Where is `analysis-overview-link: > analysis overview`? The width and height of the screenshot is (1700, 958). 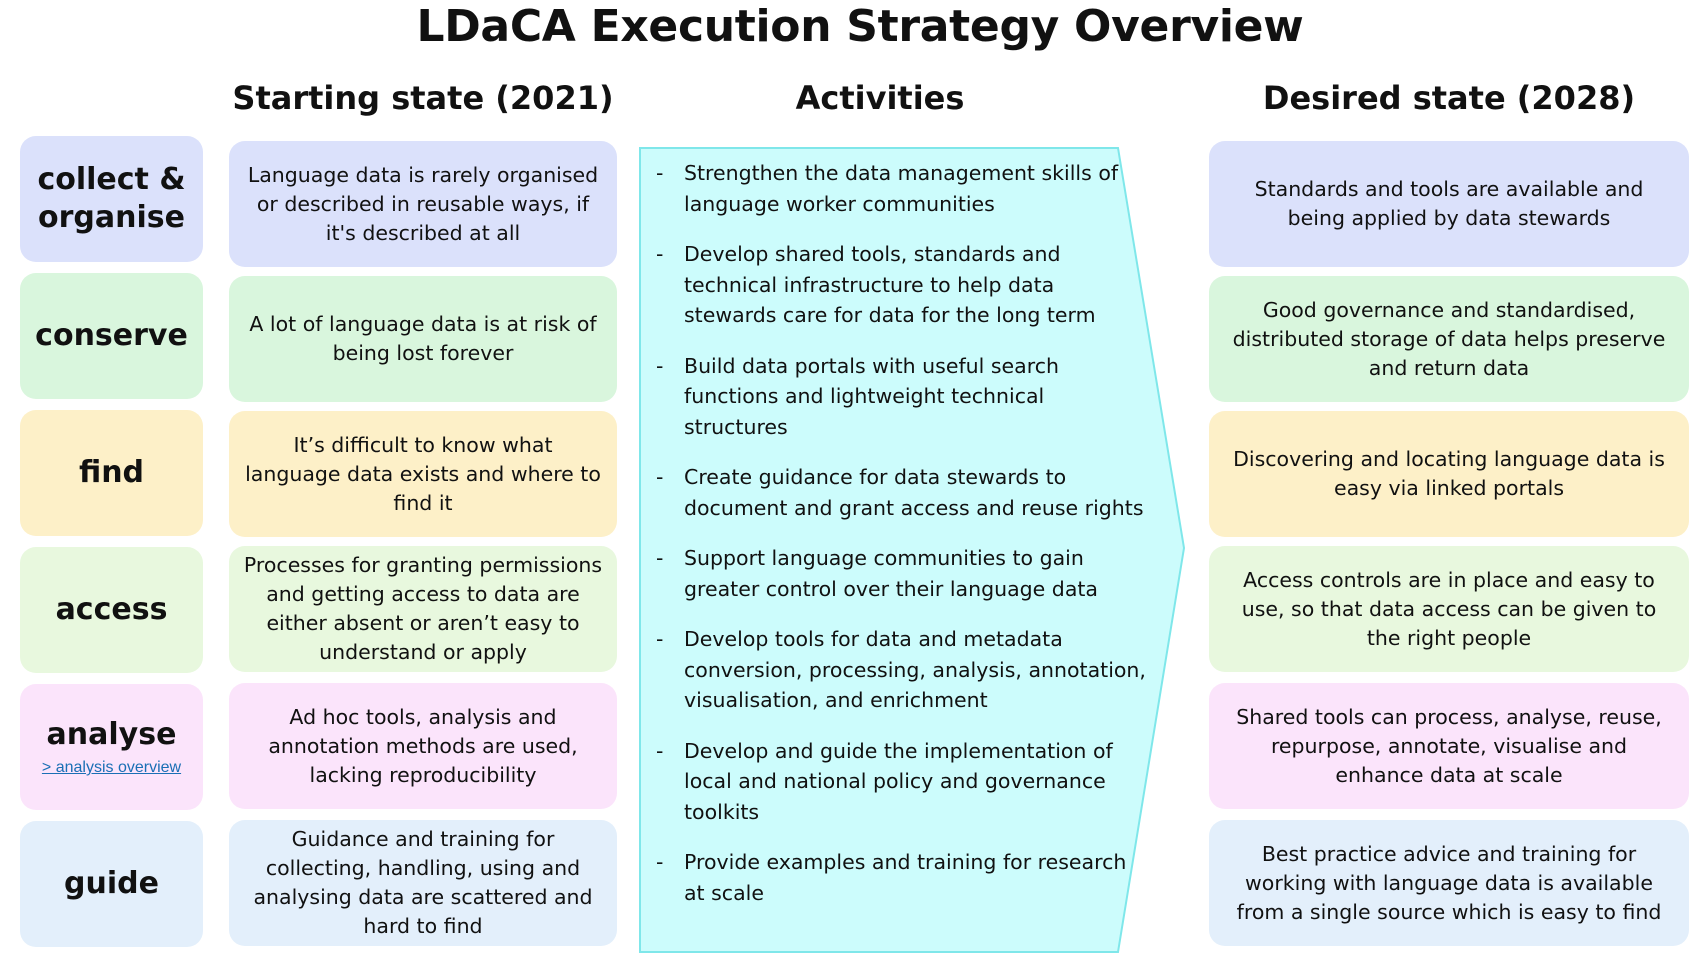 analysis-overview-link: > analysis overview is located at coordinates (111, 768).